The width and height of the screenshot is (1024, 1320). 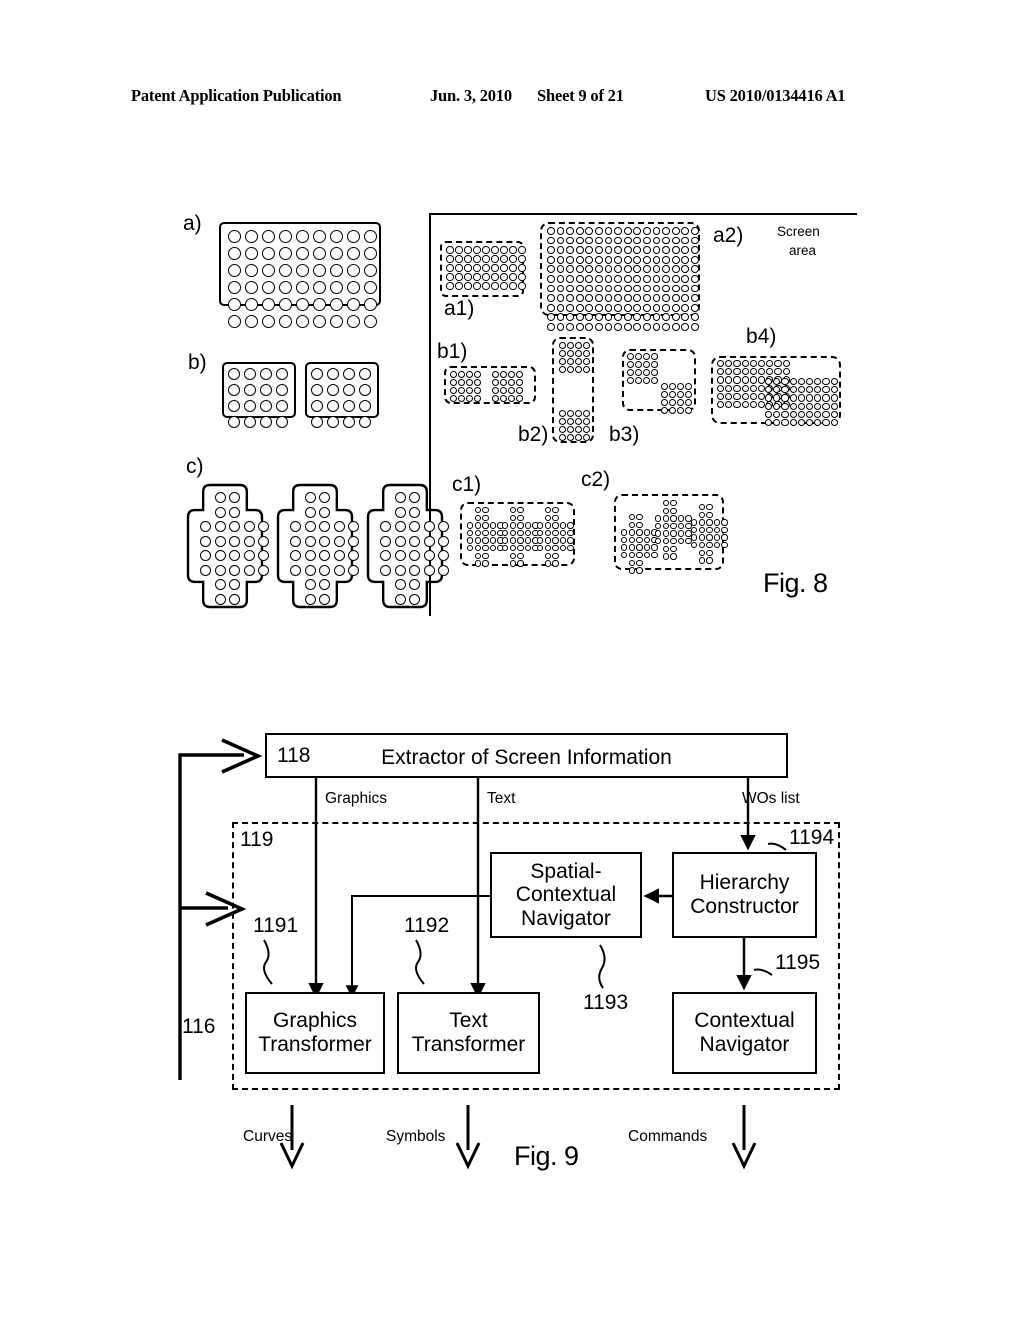 I want to click on extractor-label: Extractor of Screen Information, so click(x=526, y=757).